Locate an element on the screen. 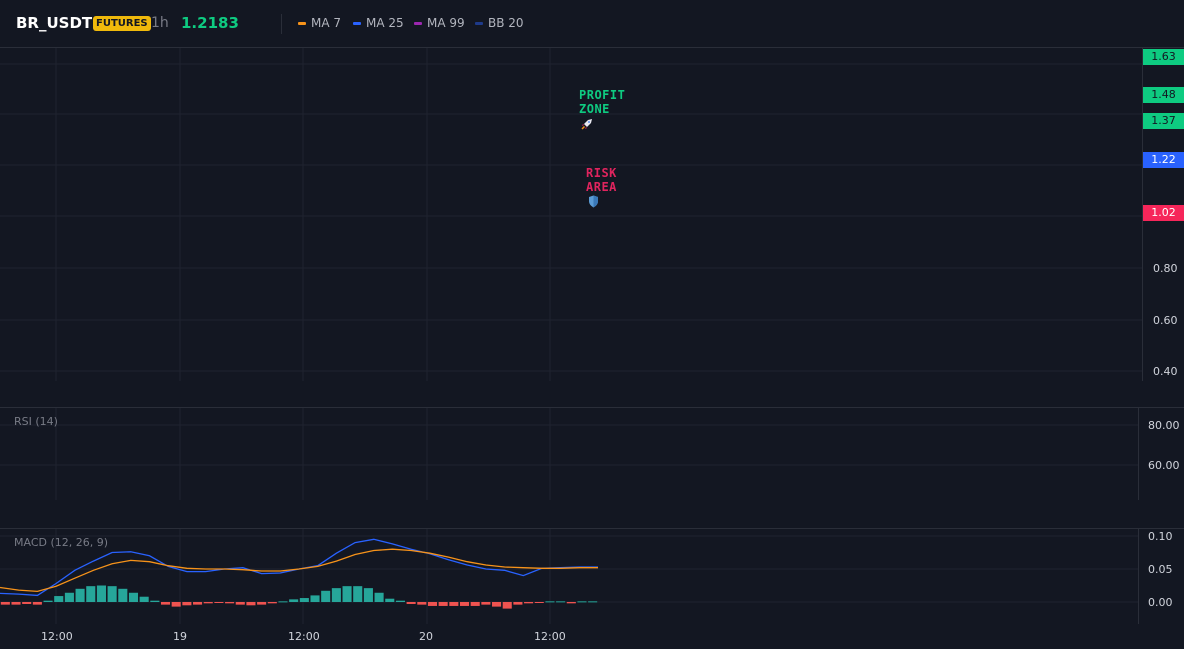  price-tag-red: 1.02 is located at coordinates (1163, 213).